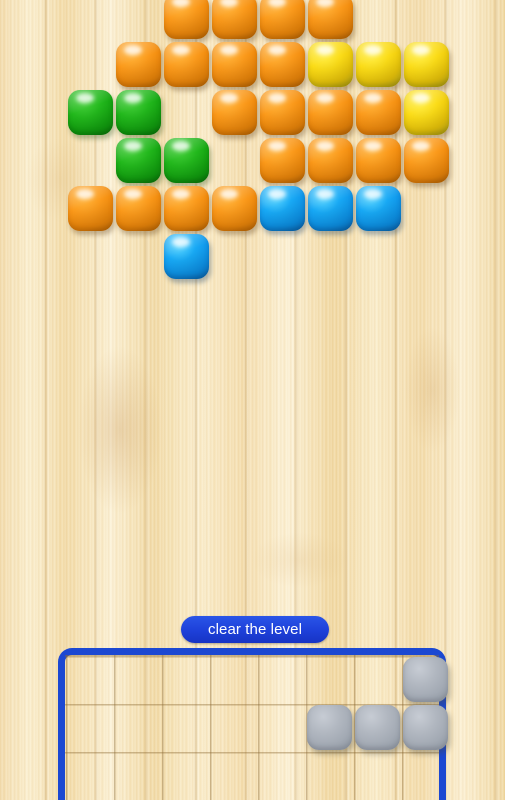  Describe the element at coordinates (253, 724) in the screenshot. I see `piece-tray-panel` at that location.